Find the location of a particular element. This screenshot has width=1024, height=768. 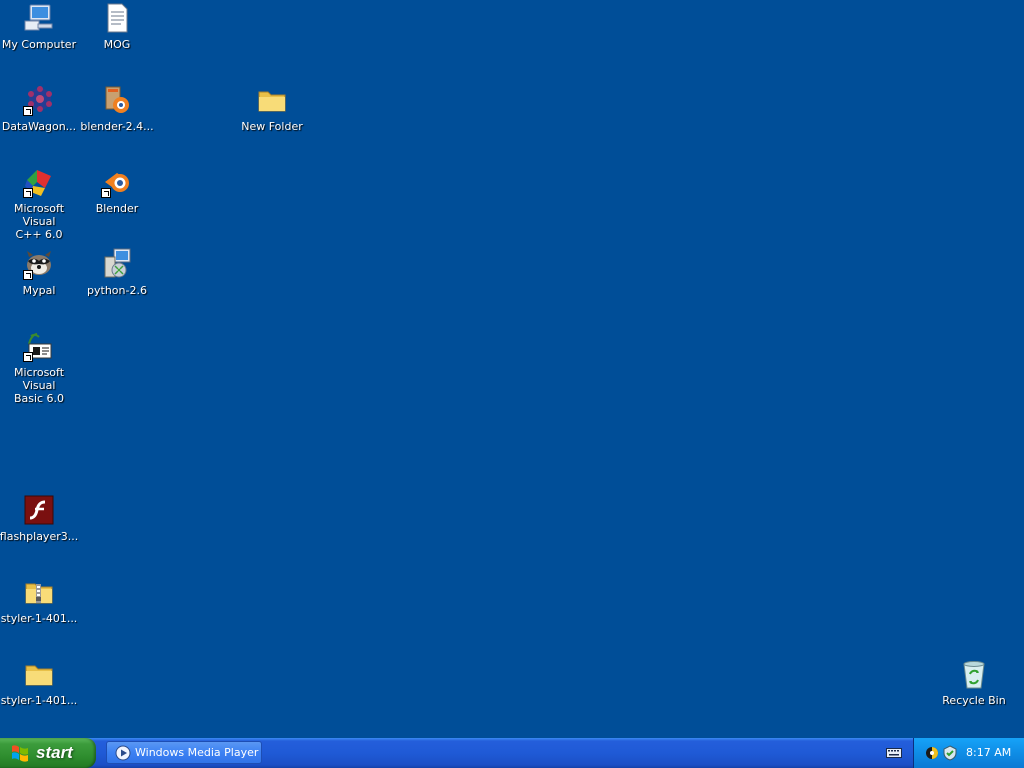

desktop-icon-new-folder: New Folder is located at coordinates (272, 108).